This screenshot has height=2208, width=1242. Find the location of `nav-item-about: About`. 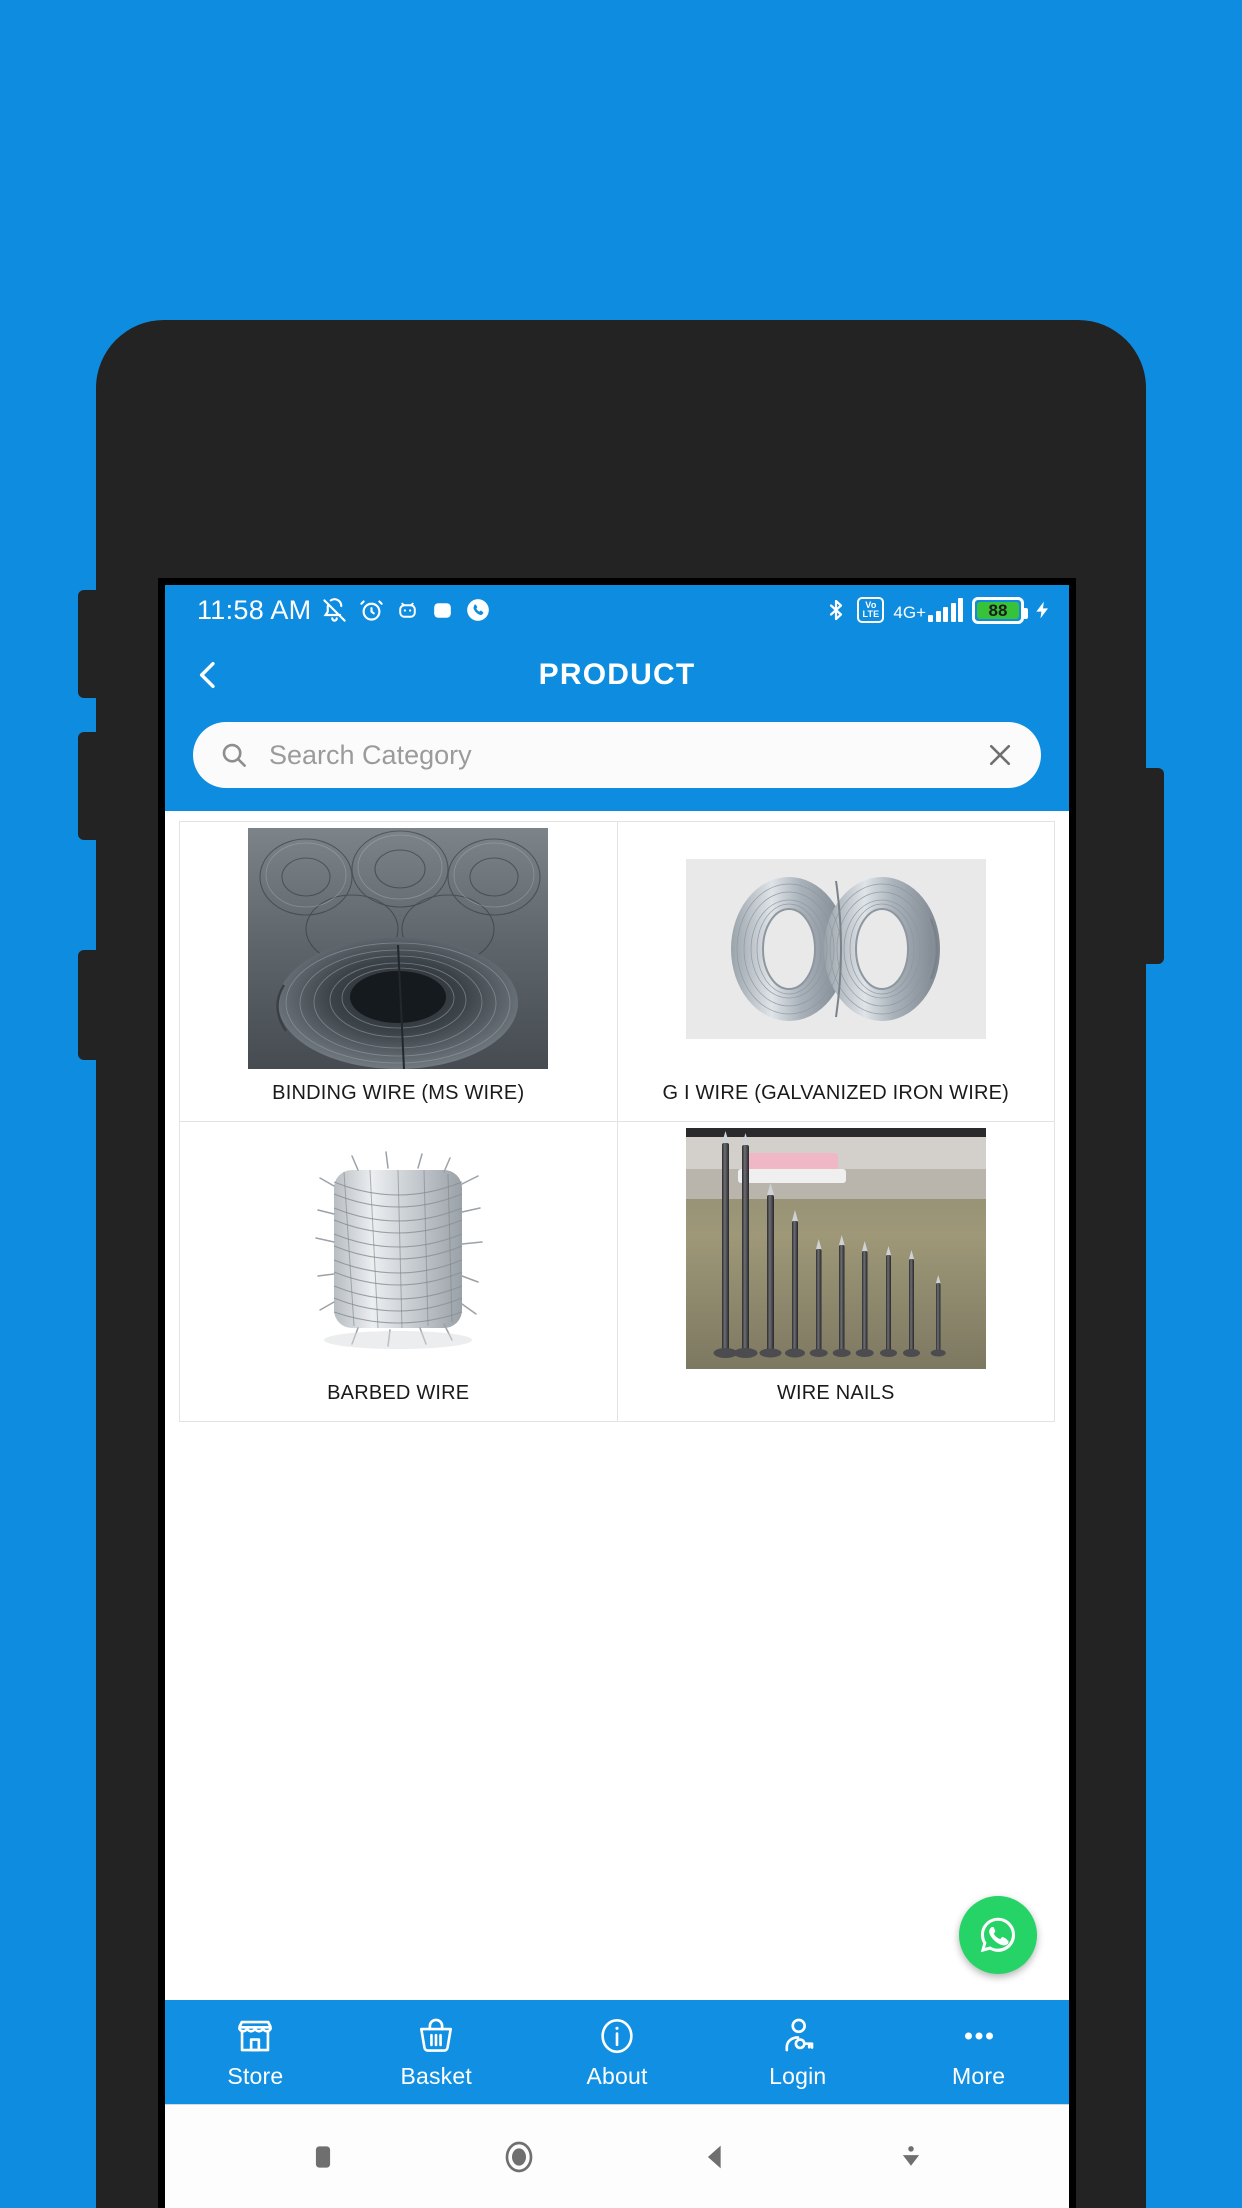

nav-item-about: About is located at coordinates (617, 2052).